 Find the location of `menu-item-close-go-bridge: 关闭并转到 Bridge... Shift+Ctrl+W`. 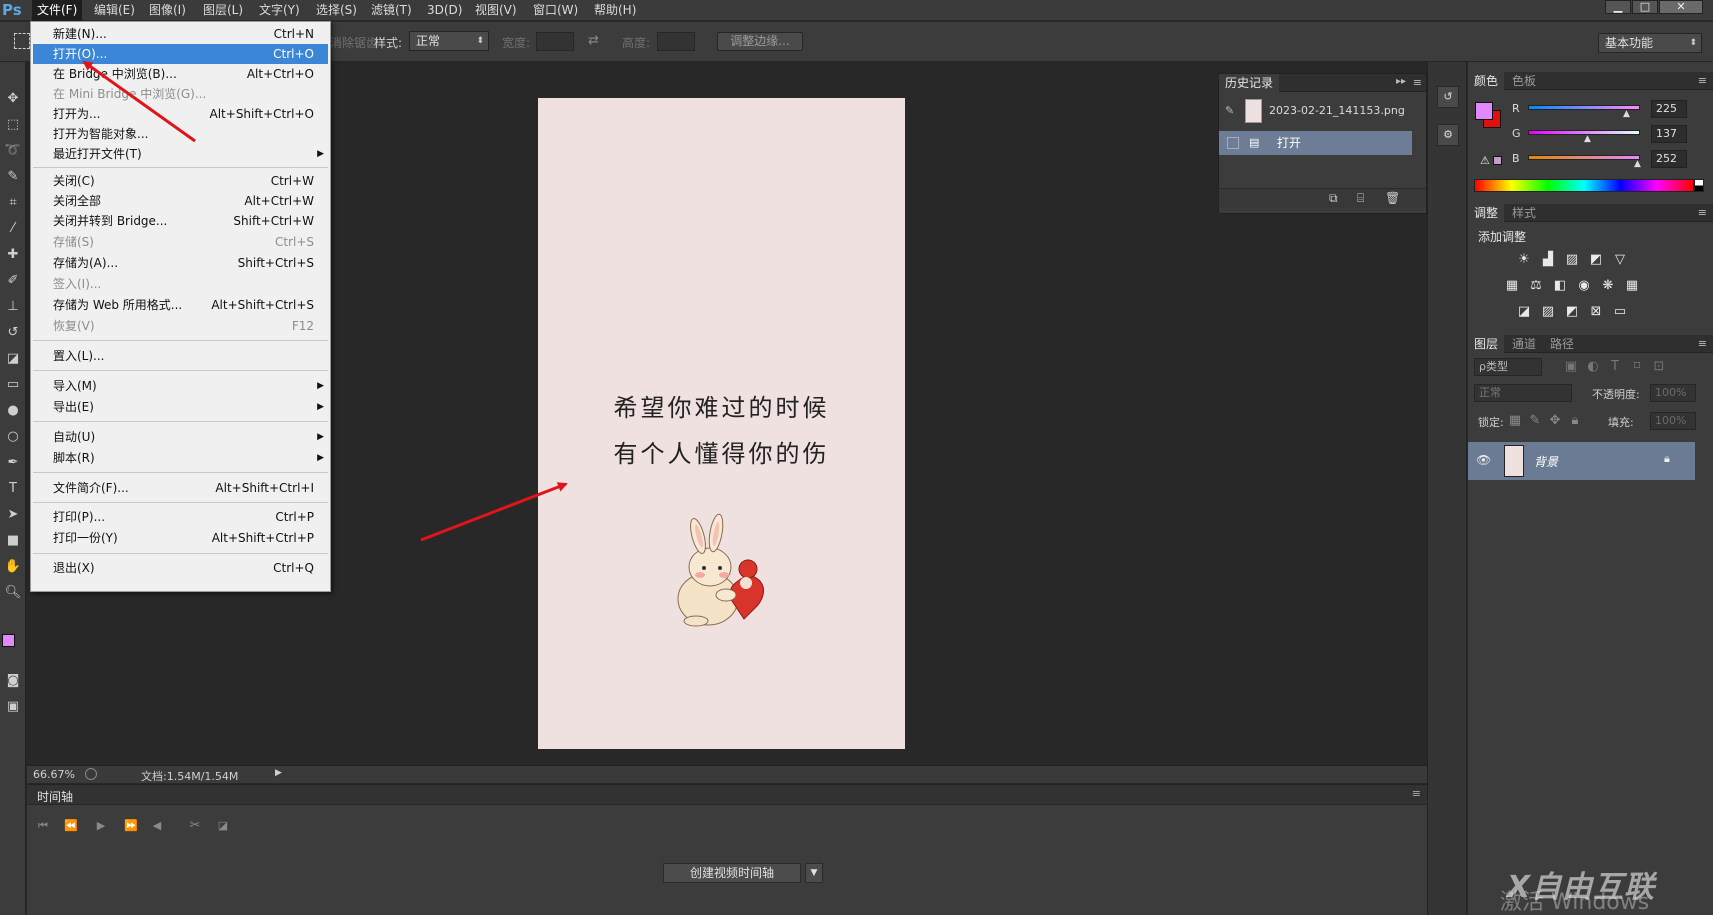

menu-item-close-go-bridge: 关闭并转到 Bridge... Shift+Ctrl+W is located at coordinates (180, 221).